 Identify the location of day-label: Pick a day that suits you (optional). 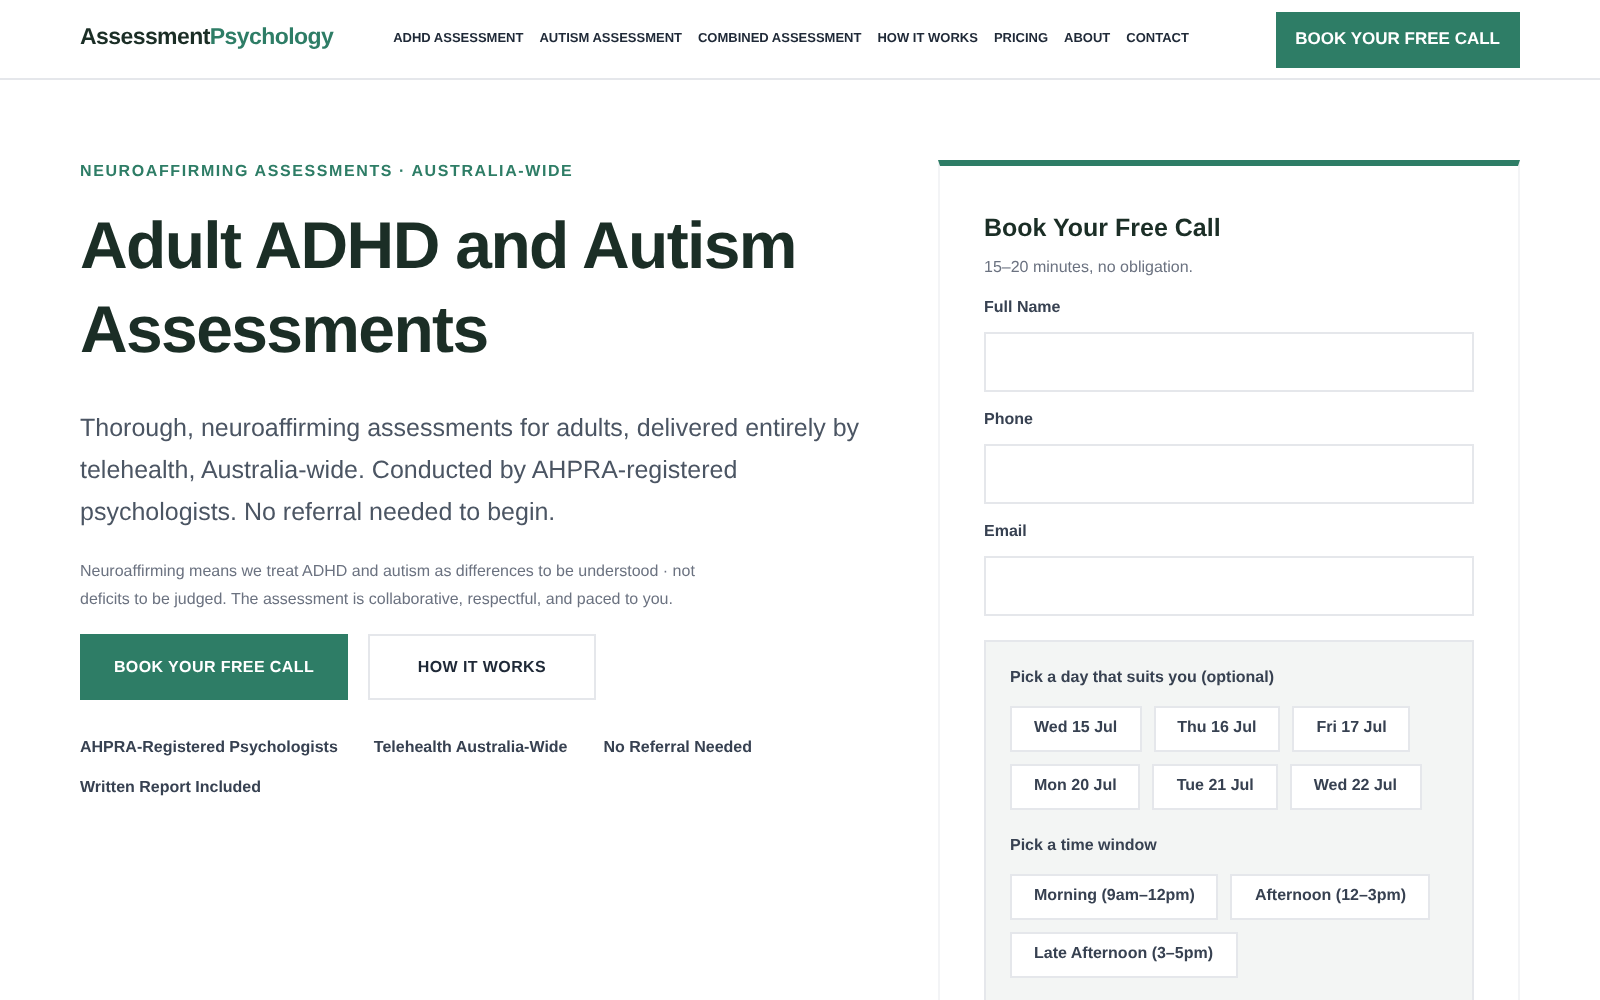
(1143, 677).